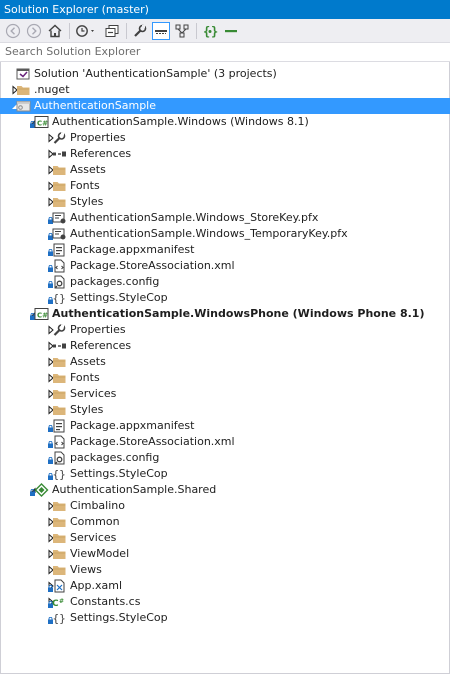  I want to click on tree-item-label: Styles, so click(87, 409).